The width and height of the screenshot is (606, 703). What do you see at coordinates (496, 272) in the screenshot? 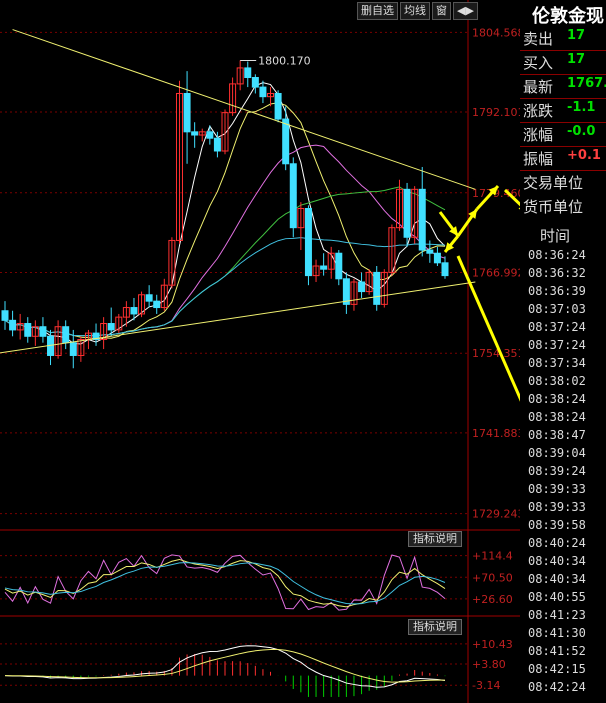
I see `y-tick-label: 1766.992` at bounding box center [496, 272].